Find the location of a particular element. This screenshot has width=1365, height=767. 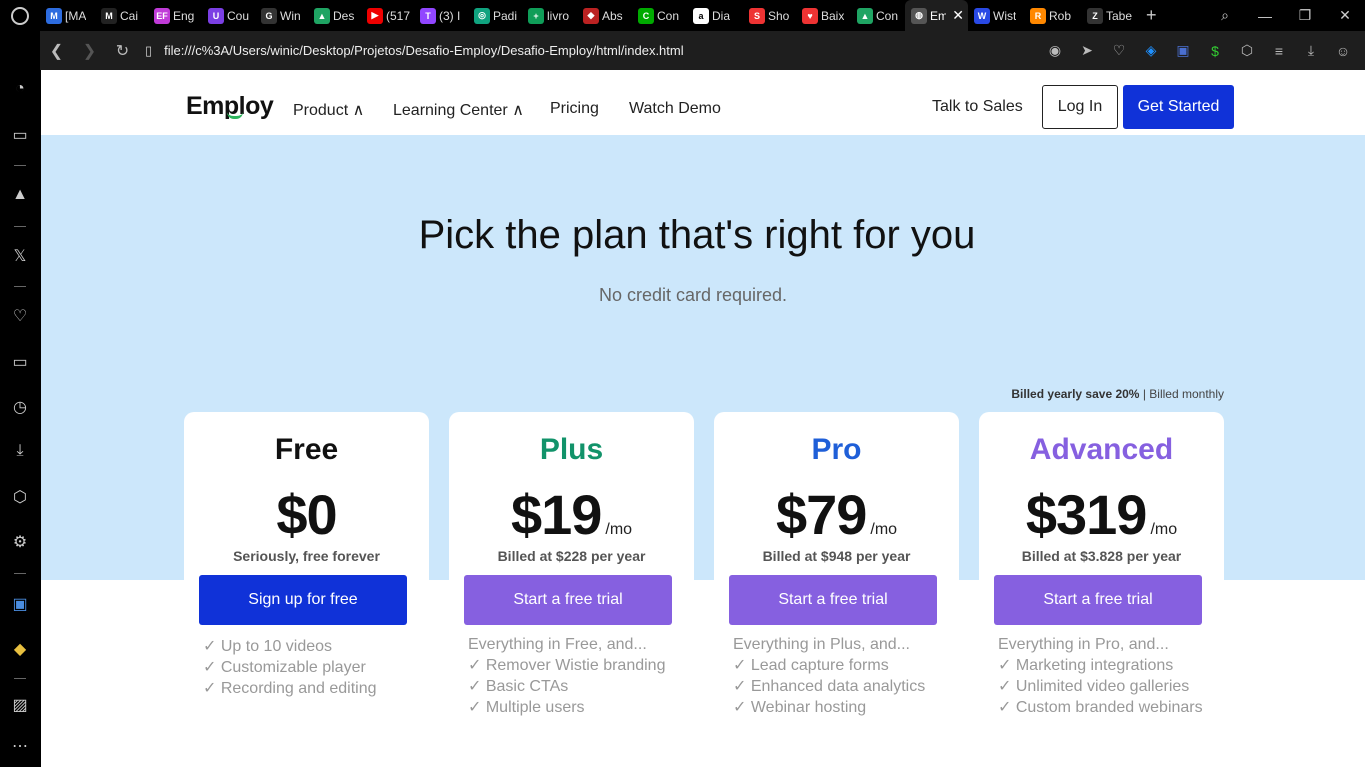

nav-learning-center: Learning Center ∧ is located at coordinates (458, 110).